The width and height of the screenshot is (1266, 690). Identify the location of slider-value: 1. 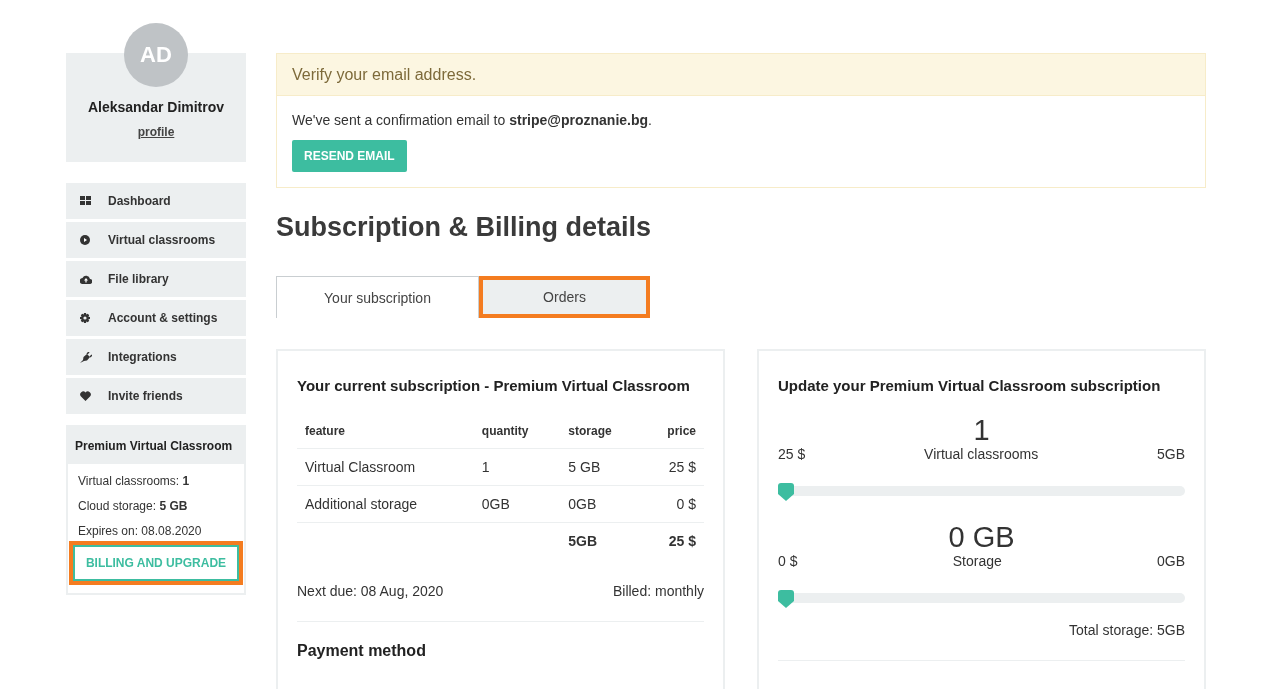
(981, 430).